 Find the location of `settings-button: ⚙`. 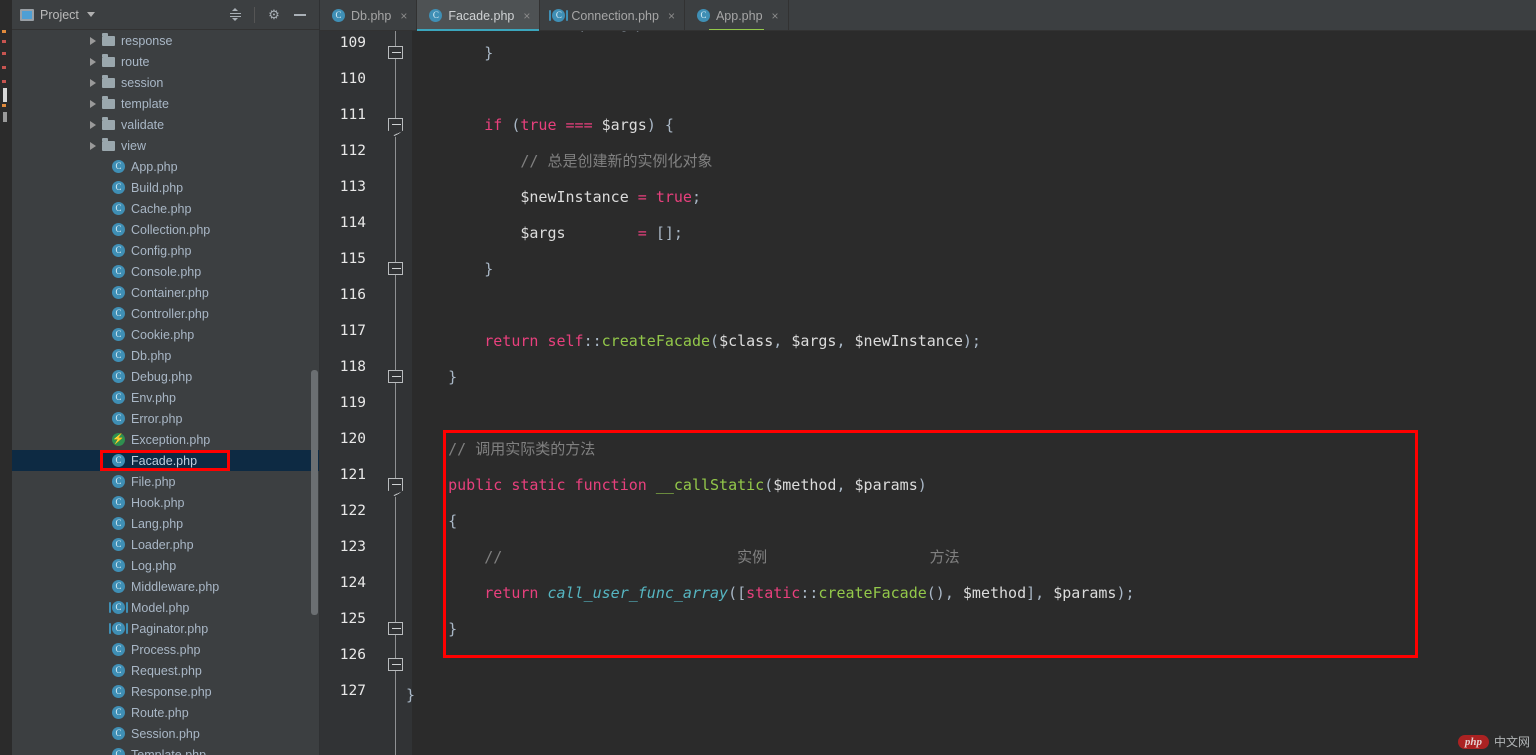

settings-button: ⚙ is located at coordinates (274, 15).